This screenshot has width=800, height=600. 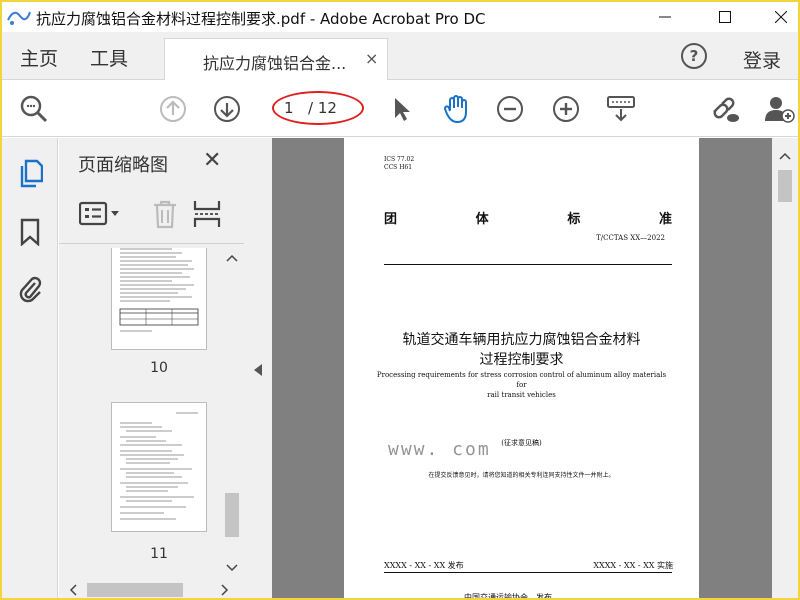 I want to click on select-cursor-icon, so click(x=402, y=109).